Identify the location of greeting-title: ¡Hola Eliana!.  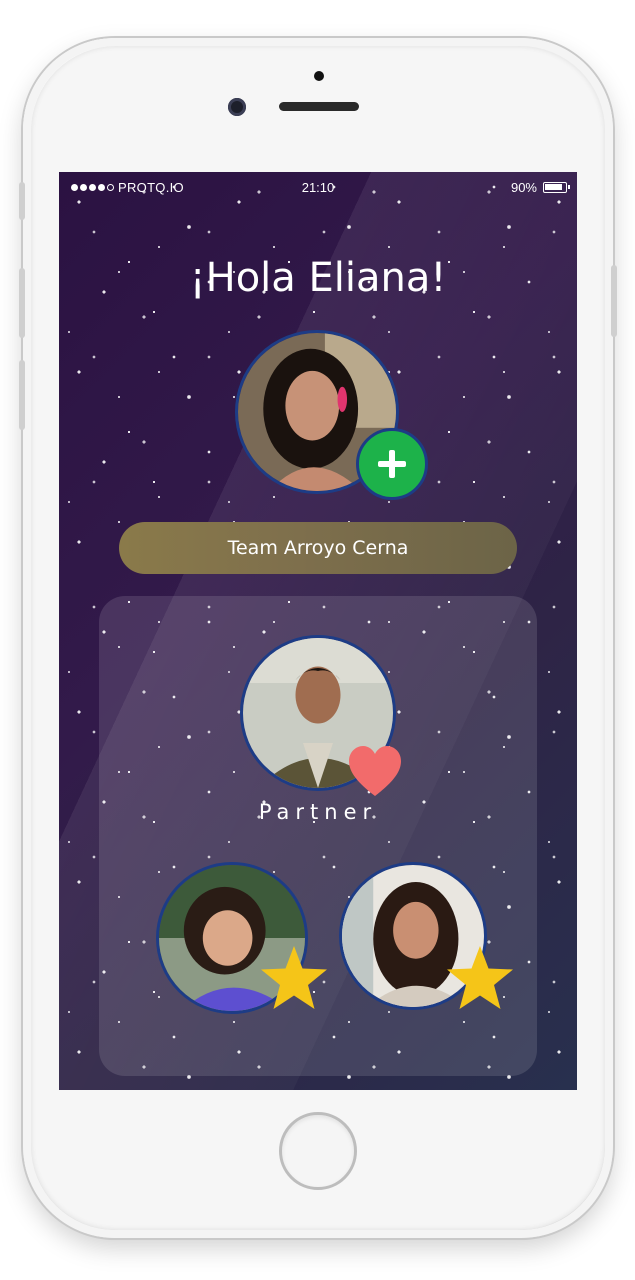
(318, 278).